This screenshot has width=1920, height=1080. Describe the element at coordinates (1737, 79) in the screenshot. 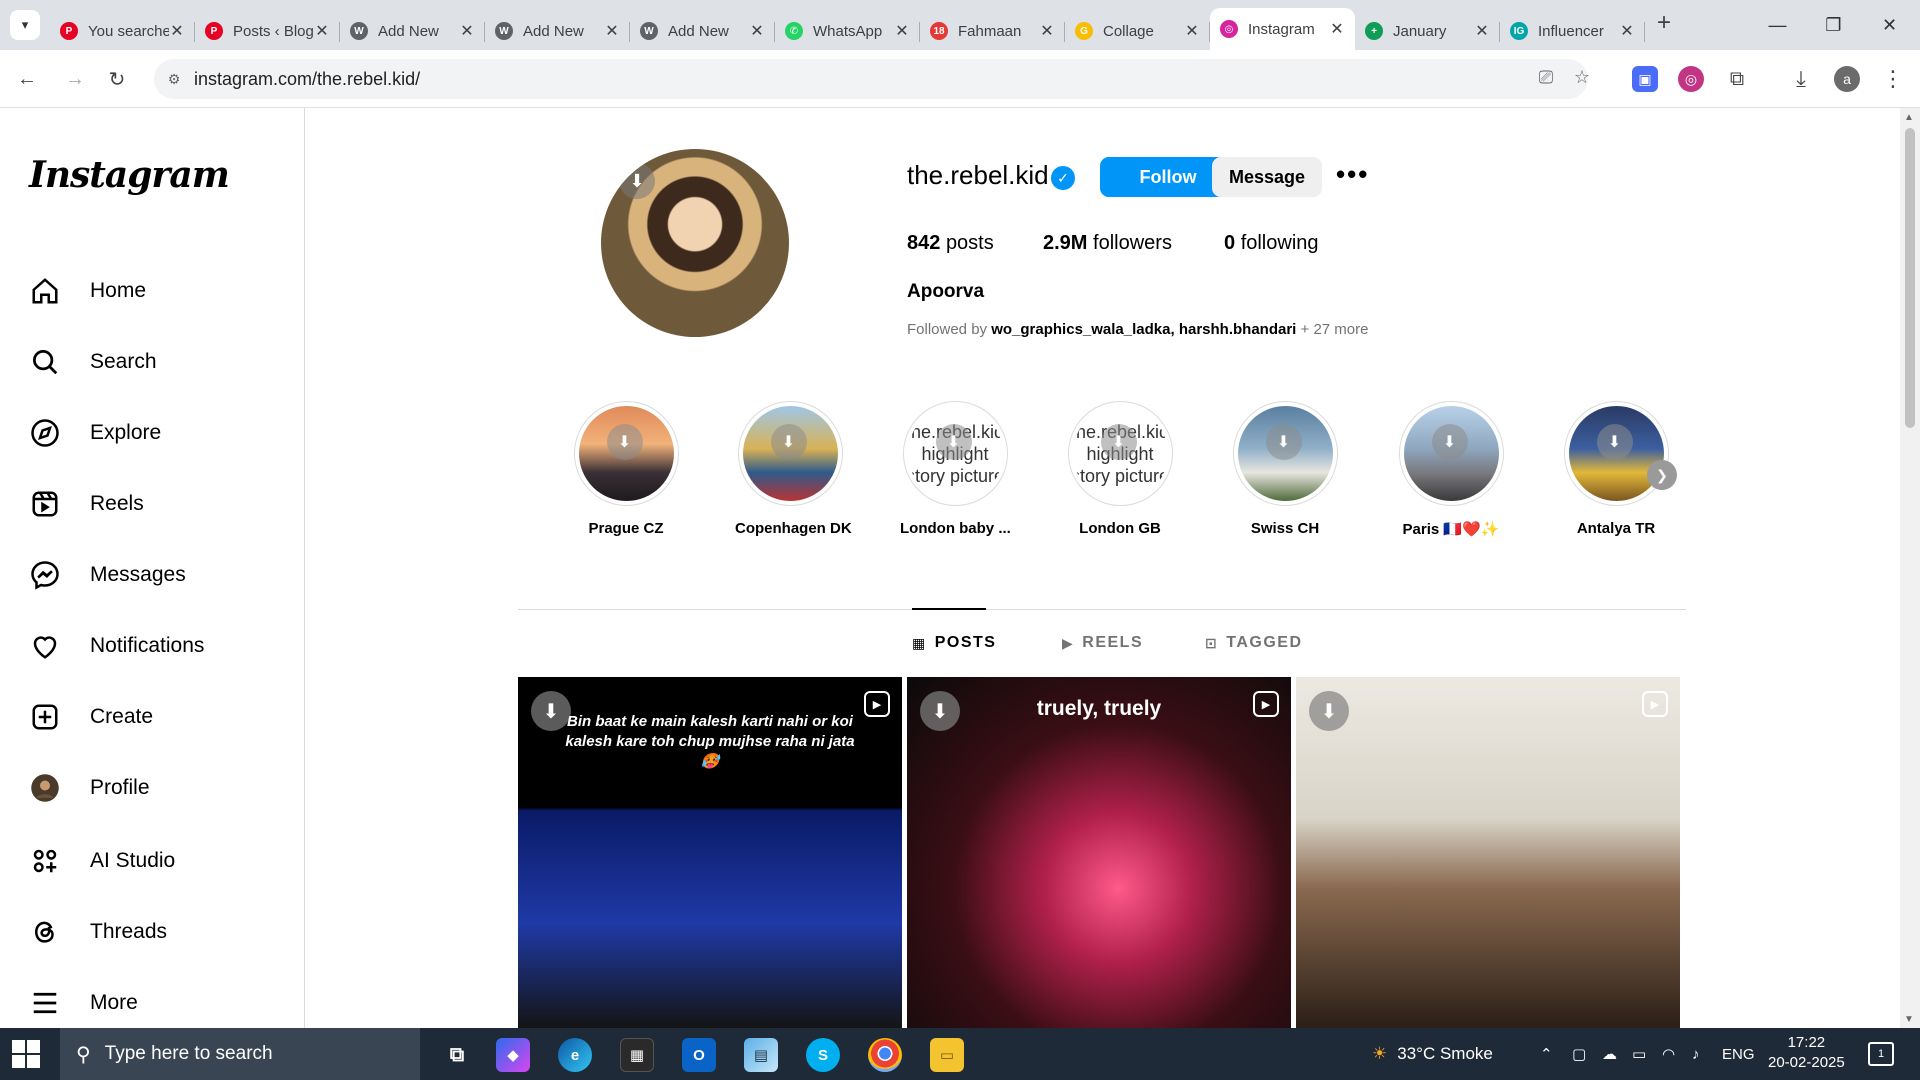

I see `extensions-puzzle-icon: ⧉` at that location.